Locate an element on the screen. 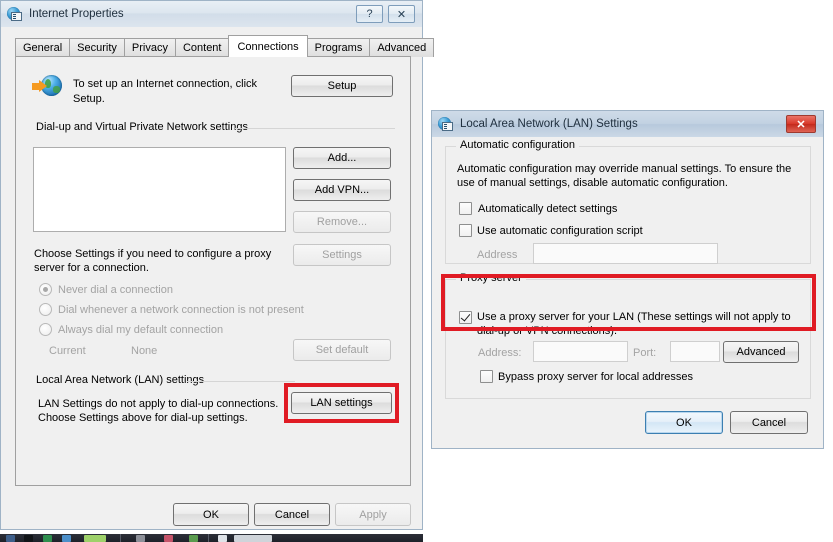  set-default-button-label: Set default is located at coordinates (342, 350).